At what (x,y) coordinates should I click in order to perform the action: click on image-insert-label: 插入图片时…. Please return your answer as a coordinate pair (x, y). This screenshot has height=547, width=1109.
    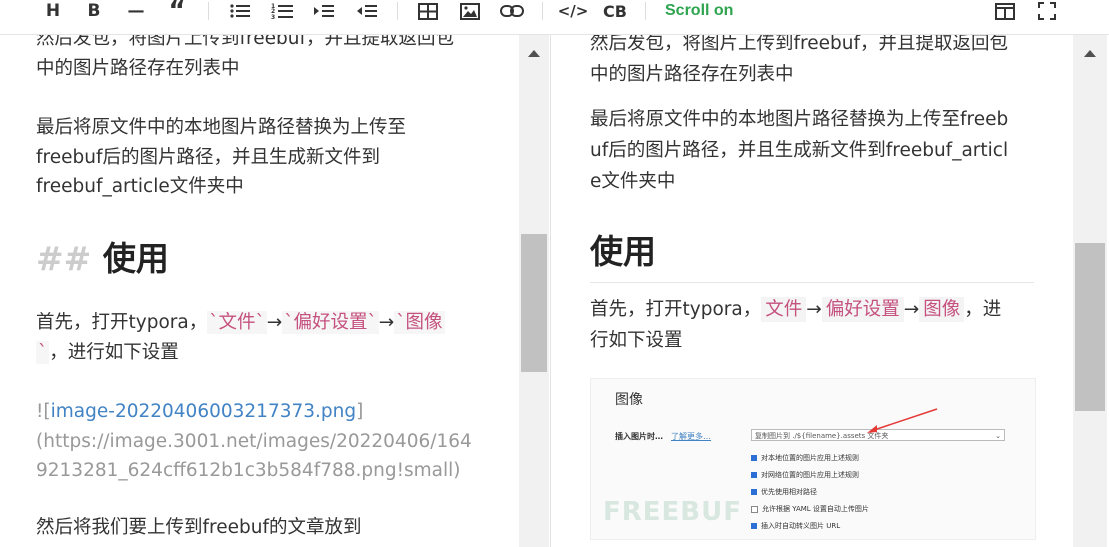
    Looking at the image, I should click on (639, 436).